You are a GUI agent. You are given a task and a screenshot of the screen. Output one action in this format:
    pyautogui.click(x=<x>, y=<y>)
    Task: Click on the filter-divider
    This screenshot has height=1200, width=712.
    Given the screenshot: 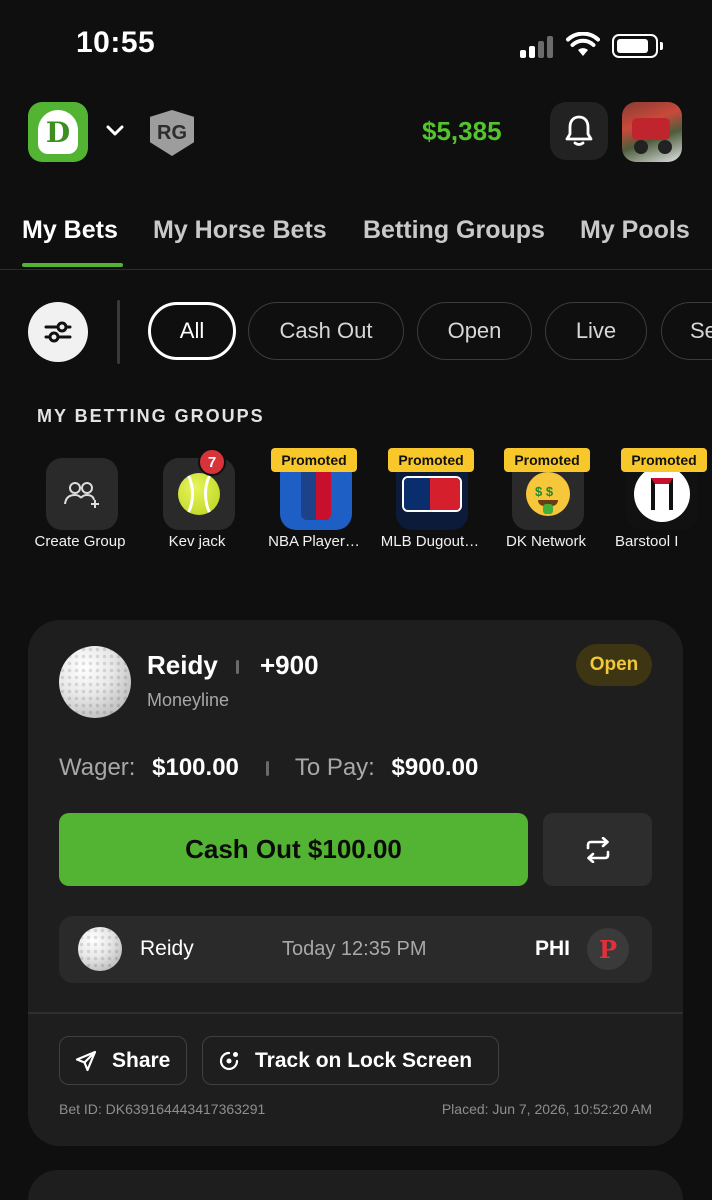 What is the action you would take?
    pyautogui.click(x=118, y=332)
    